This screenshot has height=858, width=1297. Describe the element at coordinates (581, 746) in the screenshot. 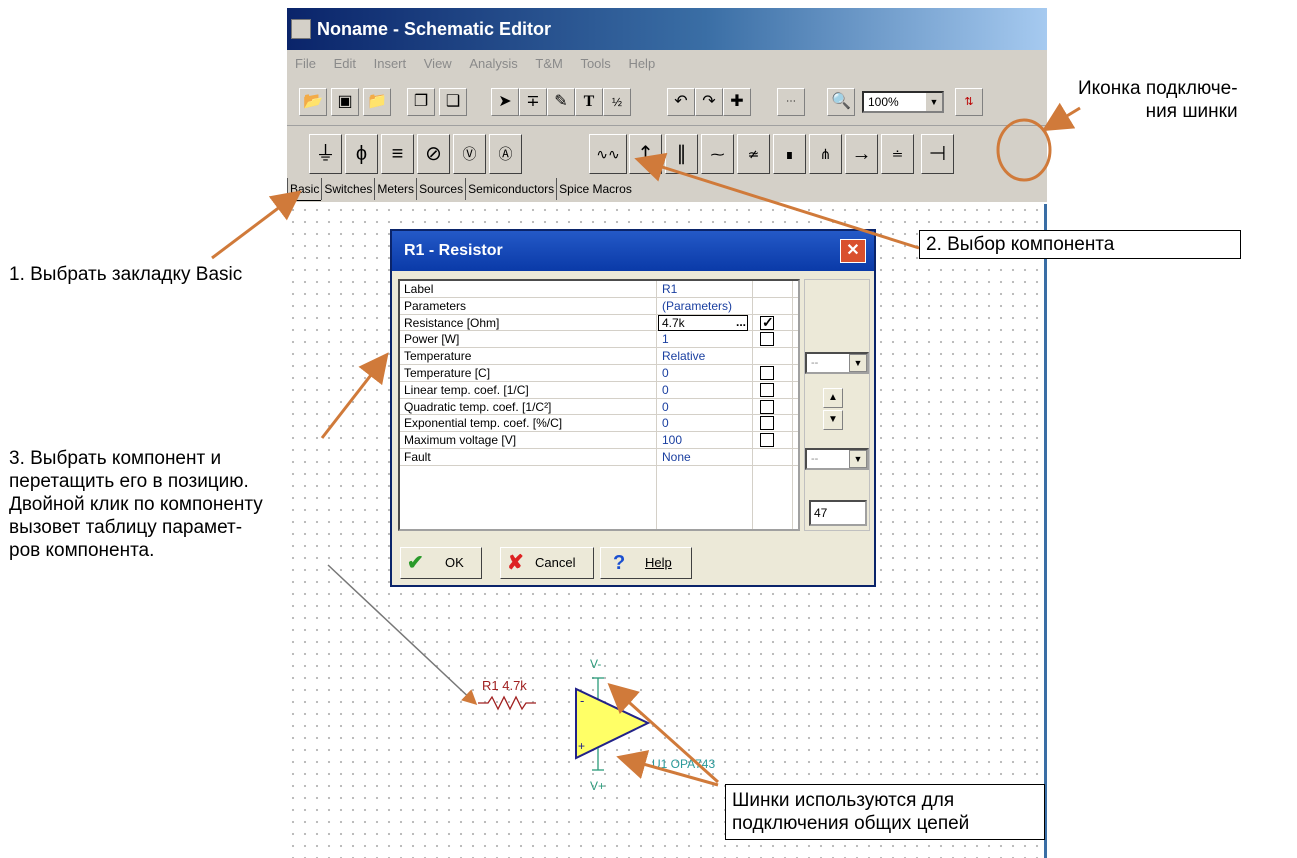

I see `opamp-plus-sign: +` at that location.